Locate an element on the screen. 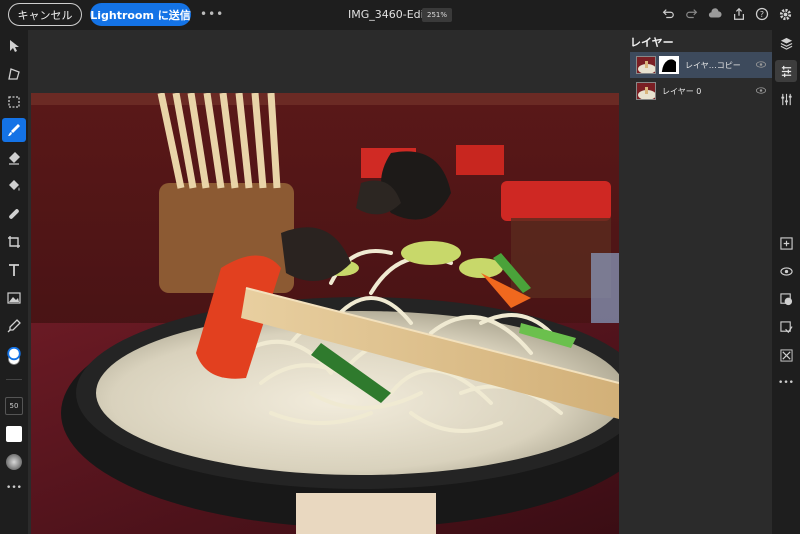 The height and width of the screenshot is (534, 800). clear-mask-icon is located at coordinates (786, 355).